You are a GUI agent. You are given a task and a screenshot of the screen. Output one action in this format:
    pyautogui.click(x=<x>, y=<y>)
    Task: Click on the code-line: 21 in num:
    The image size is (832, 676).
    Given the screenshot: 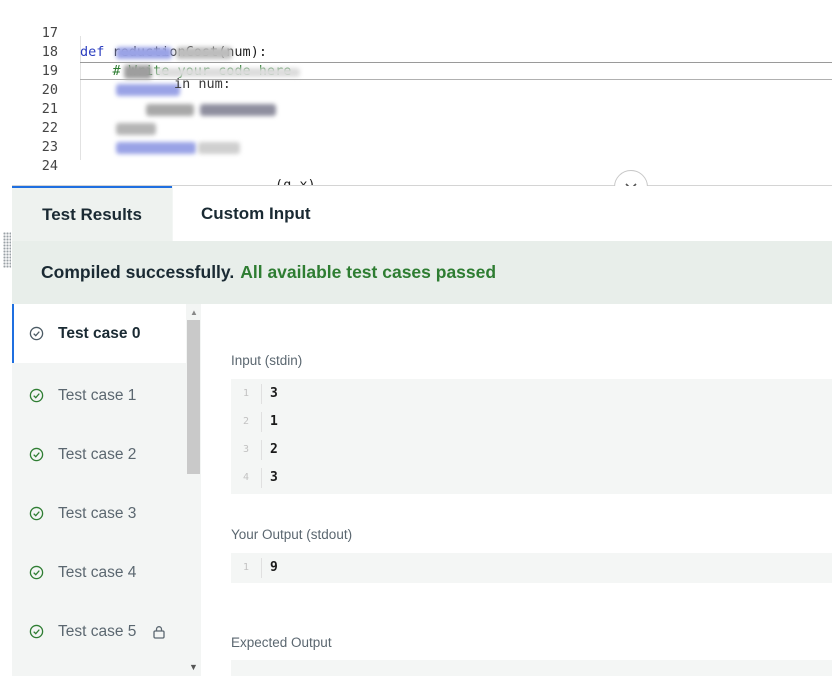 What is the action you would take?
    pyautogui.click(x=416, y=96)
    